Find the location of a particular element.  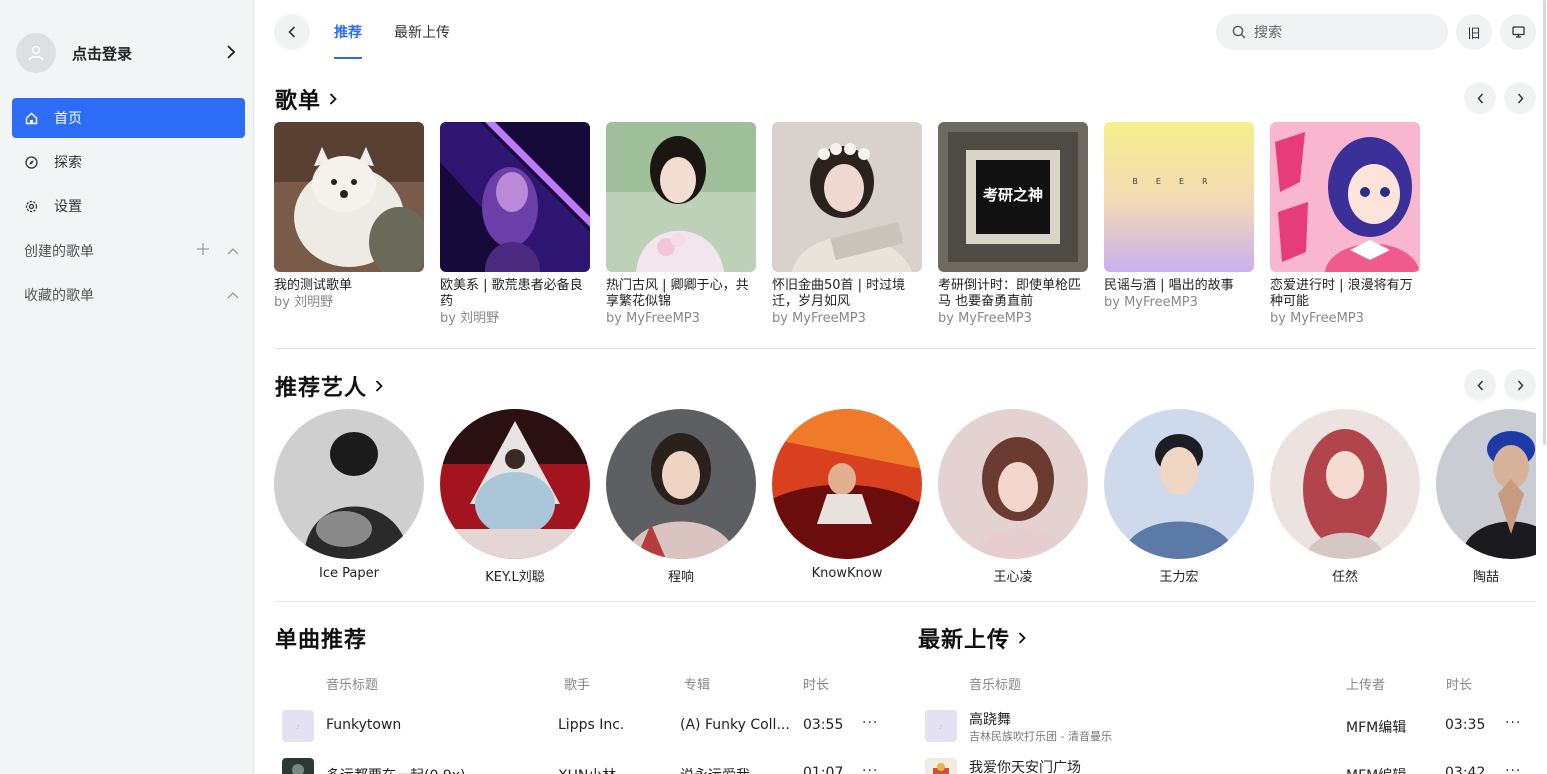

song-artist: Lipps Inc. is located at coordinates (613, 725).